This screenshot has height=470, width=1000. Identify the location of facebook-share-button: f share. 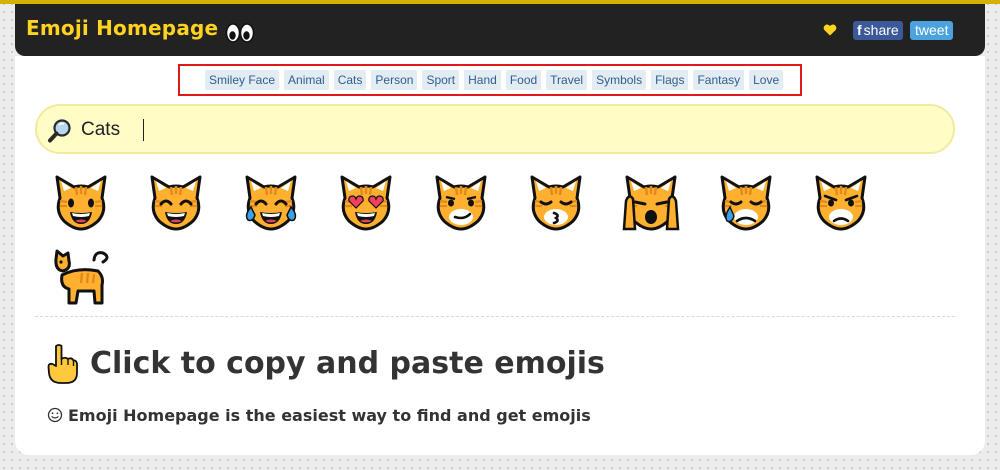
(878, 30).